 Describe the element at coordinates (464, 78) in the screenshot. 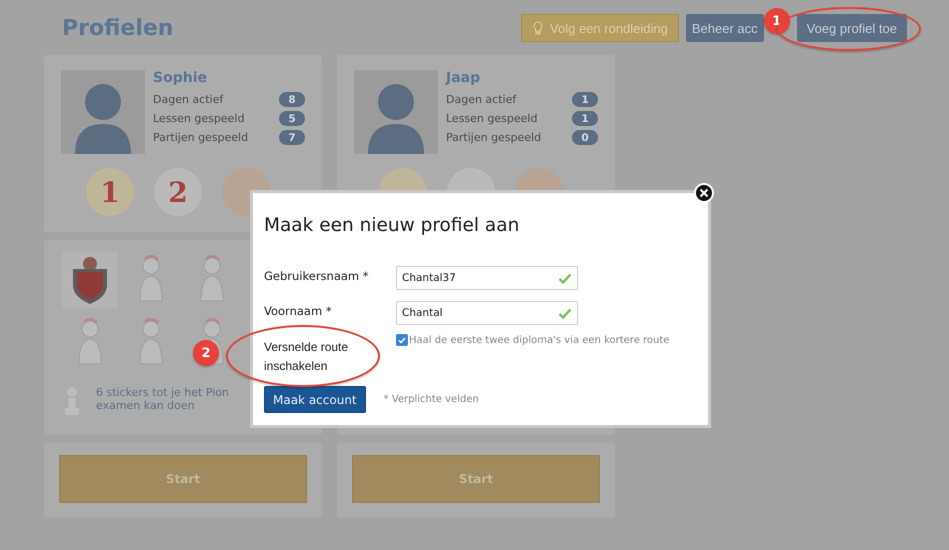

I see `profile-name: Jaap` at that location.